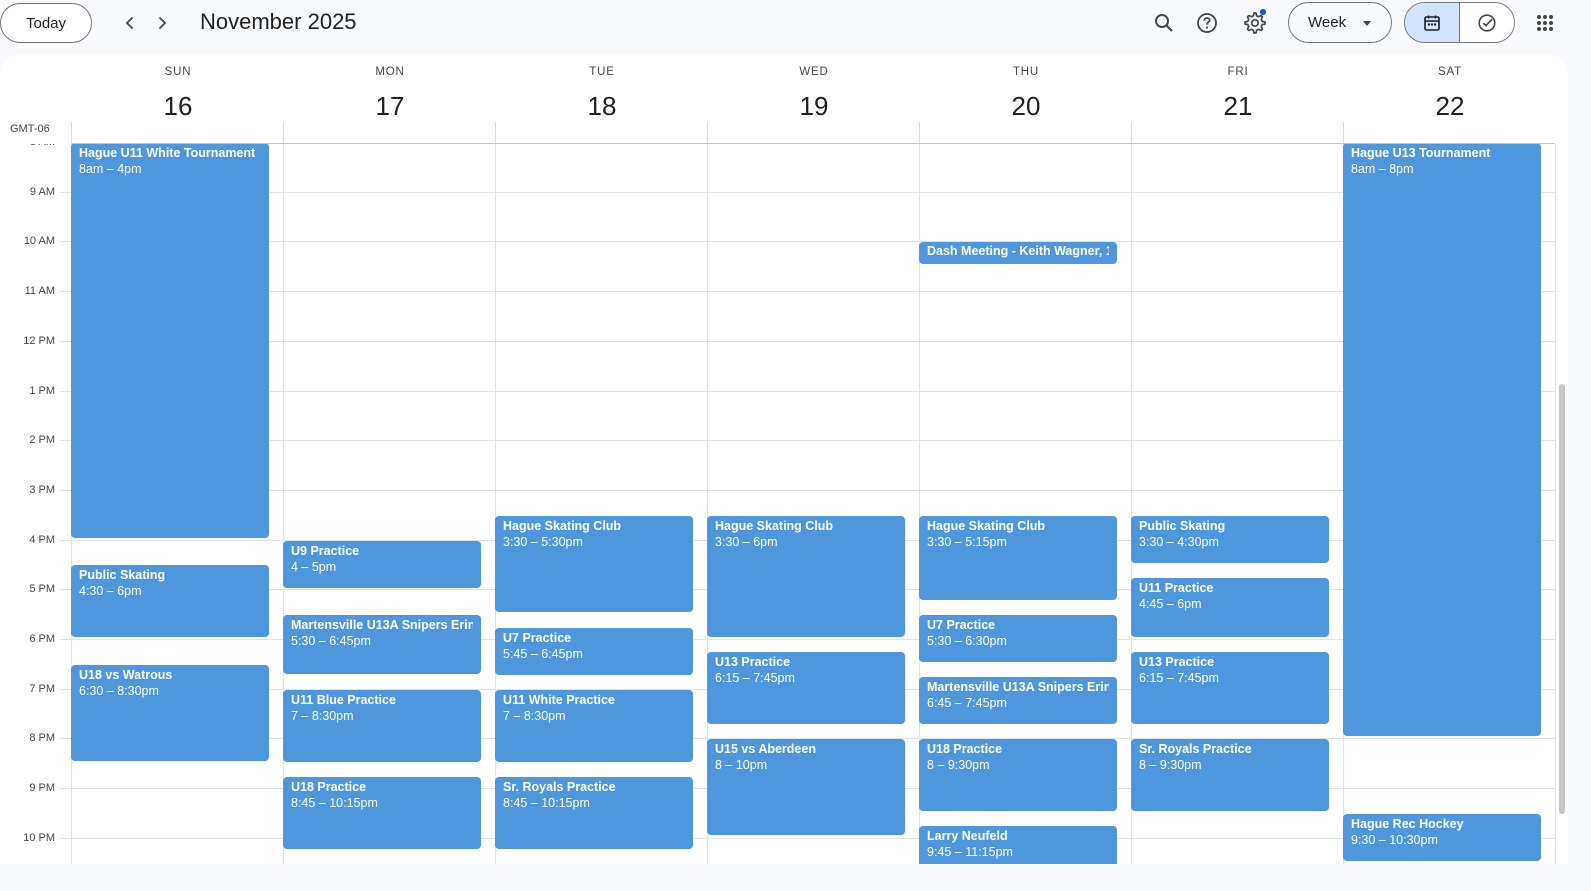 This screenshot has width=1591, height=891. I want to click on event-time: 9:30 – 10:30pm, so click(1394, 840).